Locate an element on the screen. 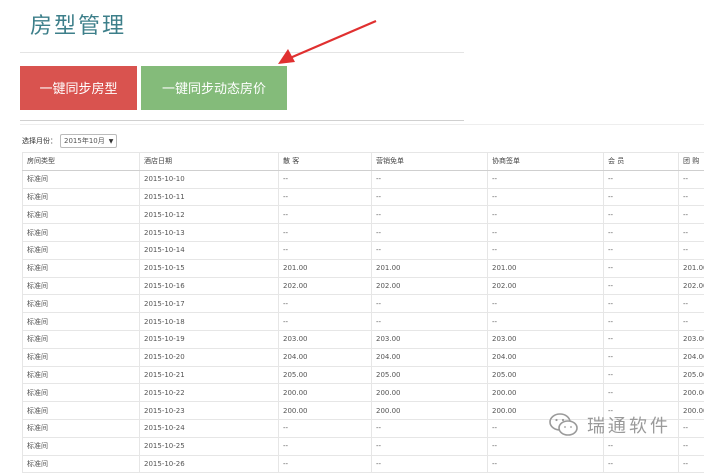 The width and height of the screenshot is (704, 473). sync-dynamic-price-button: 一键同步动态房价 is located at coordinates (214, 88).